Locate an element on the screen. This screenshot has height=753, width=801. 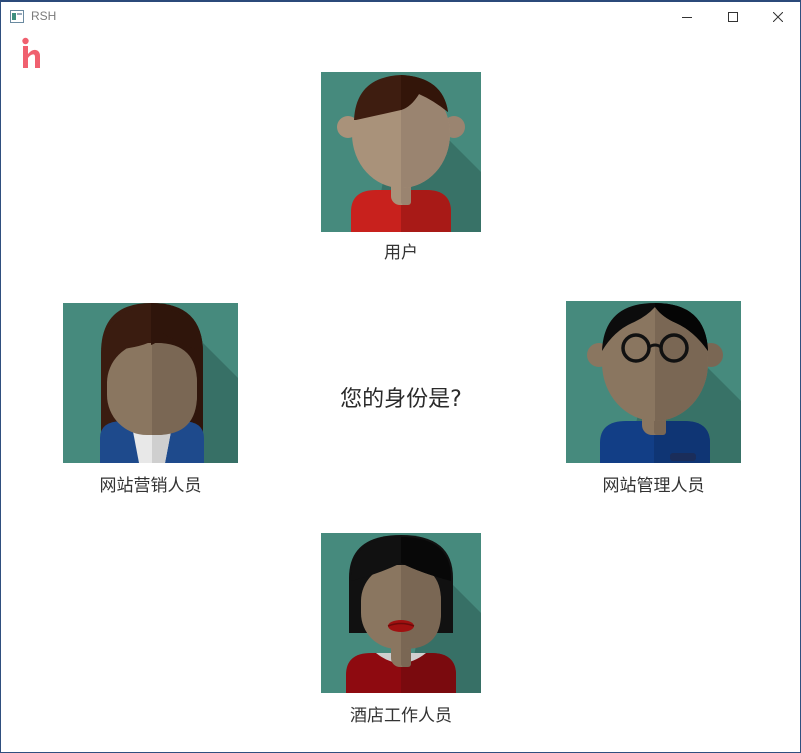
marketing-avatar-icon is located at coordinates (150, 383).